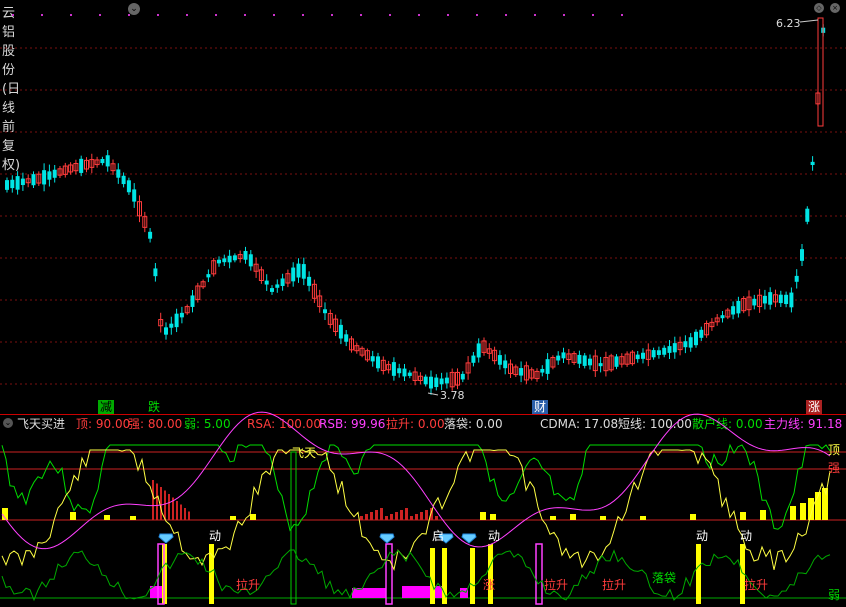 The image size is (846, 607). Describe the element at coordinates (489, 585) in the screenshot. I see `signal-zhang: 涨` at that location.